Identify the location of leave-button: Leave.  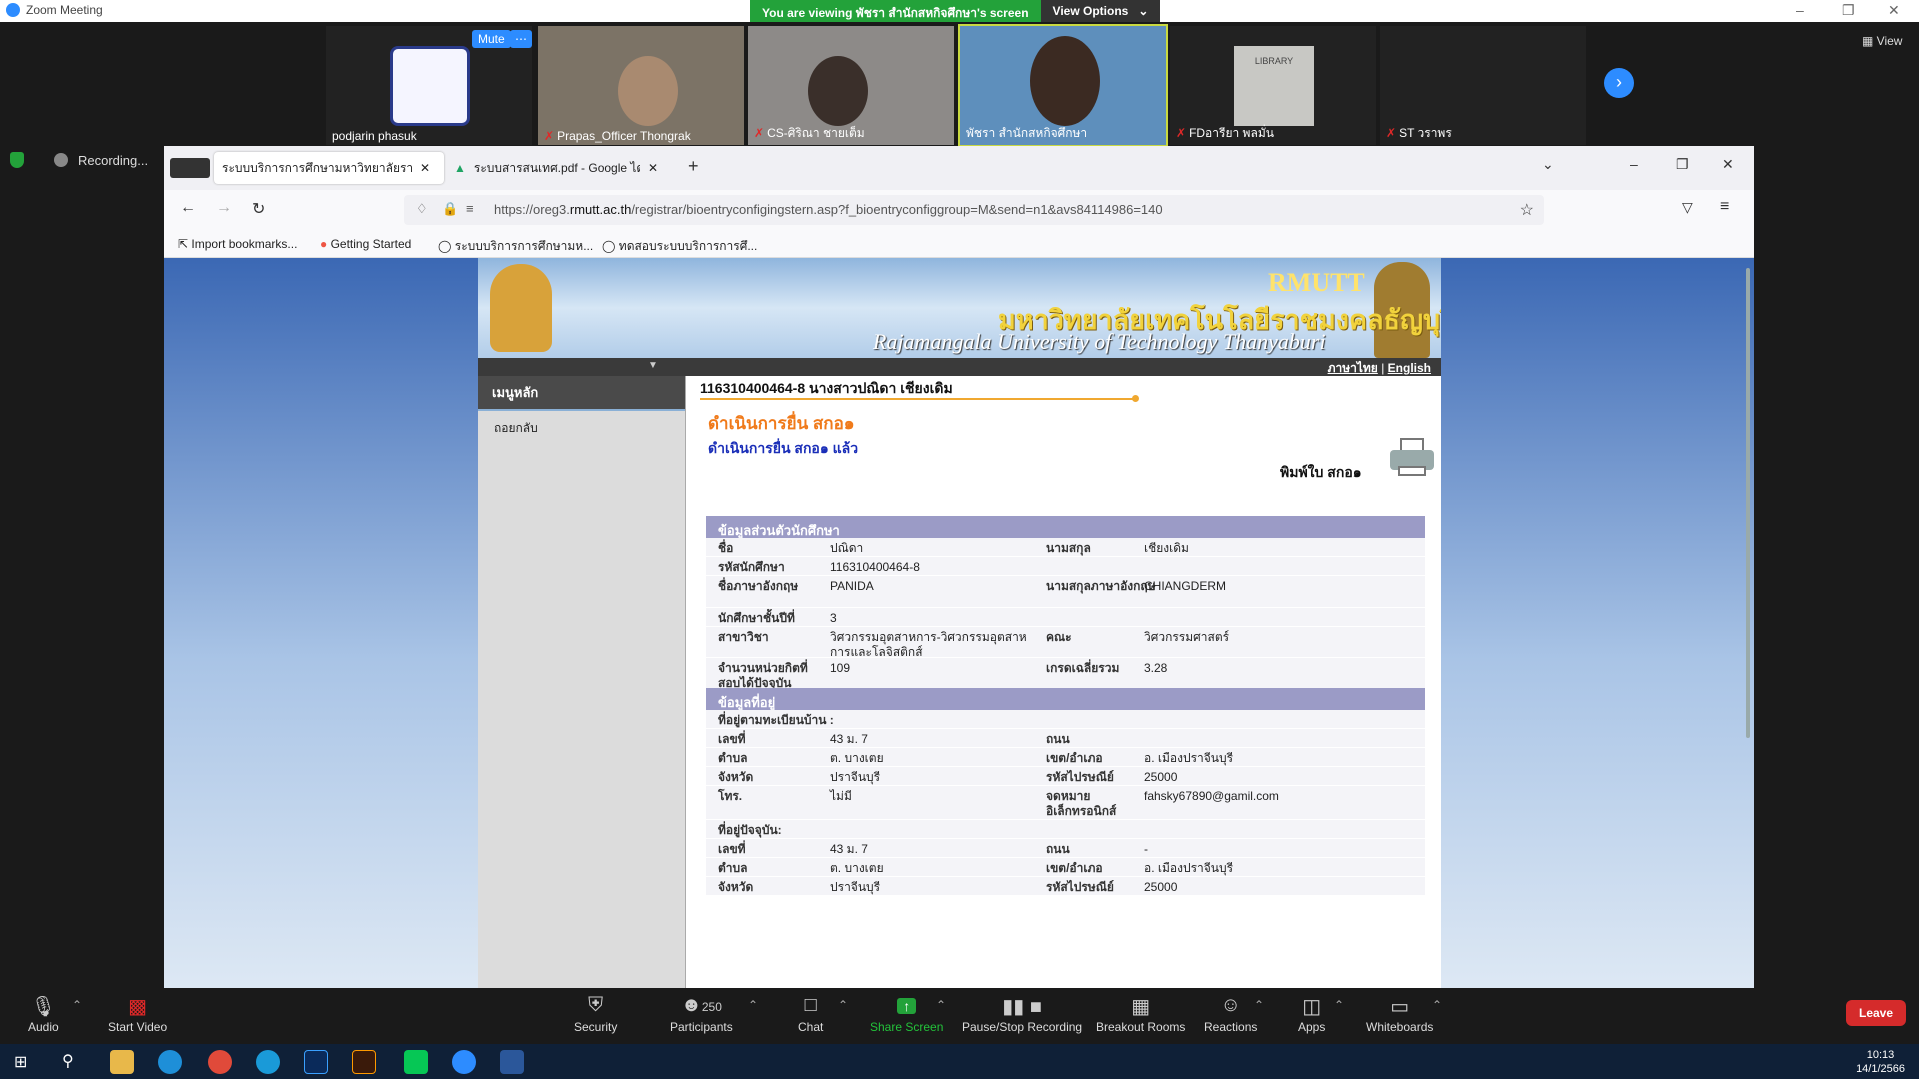
(1876, 1013).